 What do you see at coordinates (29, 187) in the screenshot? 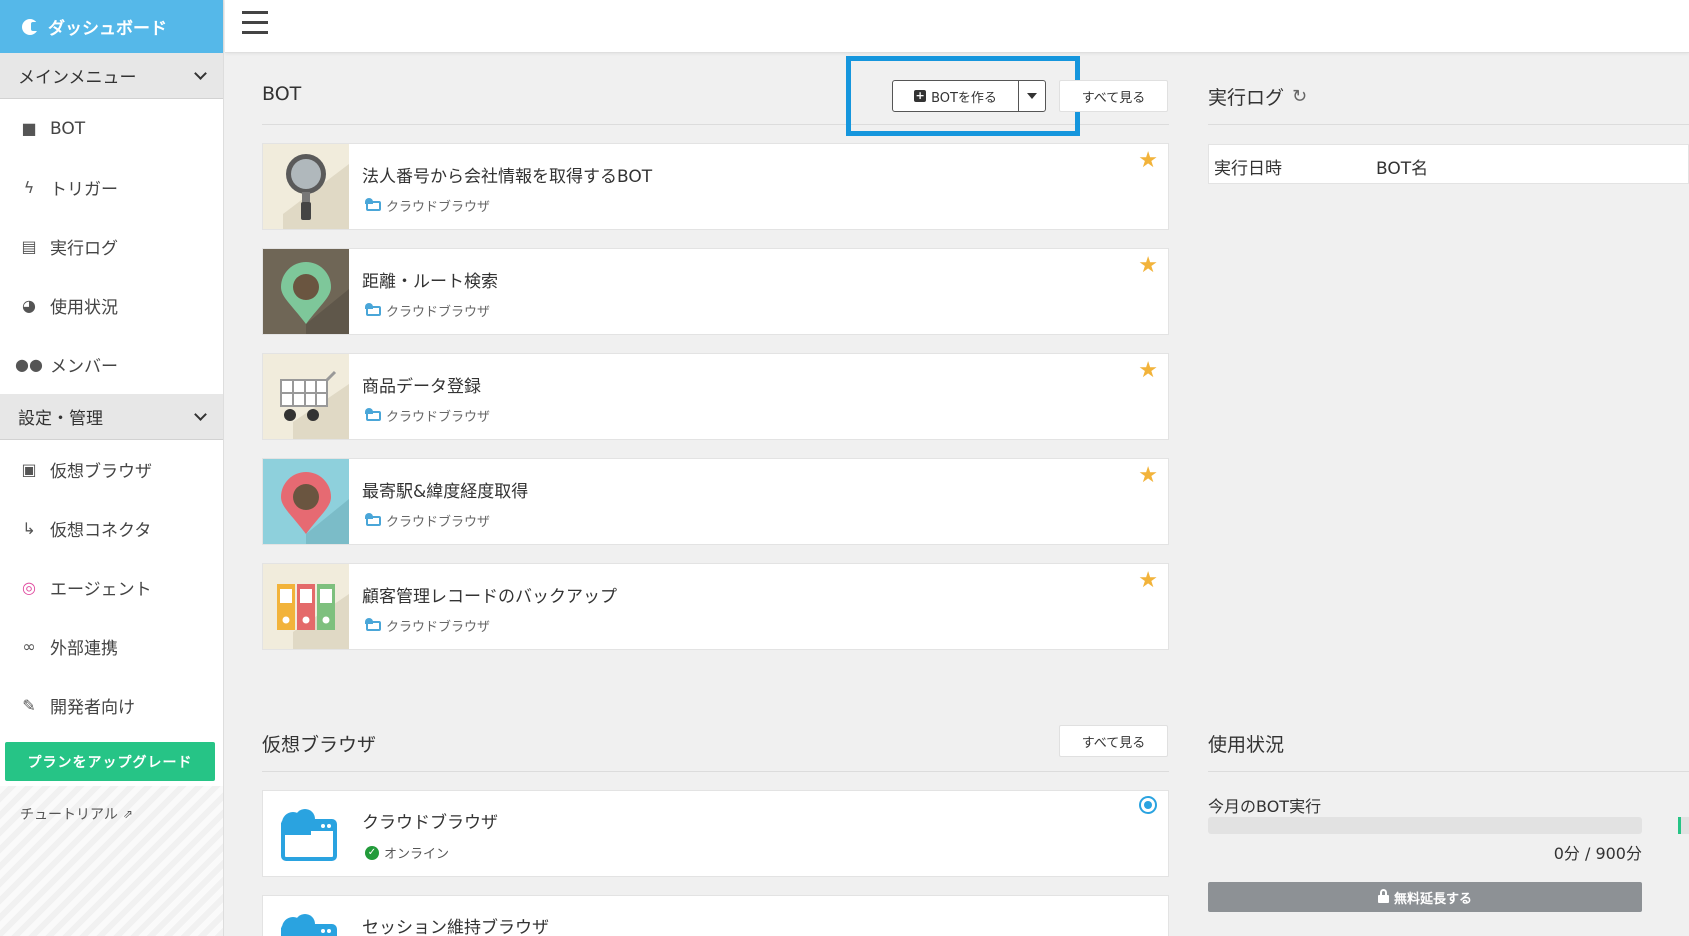
I see `lightning-icon: ϟ` at bounding box center [29, 187].